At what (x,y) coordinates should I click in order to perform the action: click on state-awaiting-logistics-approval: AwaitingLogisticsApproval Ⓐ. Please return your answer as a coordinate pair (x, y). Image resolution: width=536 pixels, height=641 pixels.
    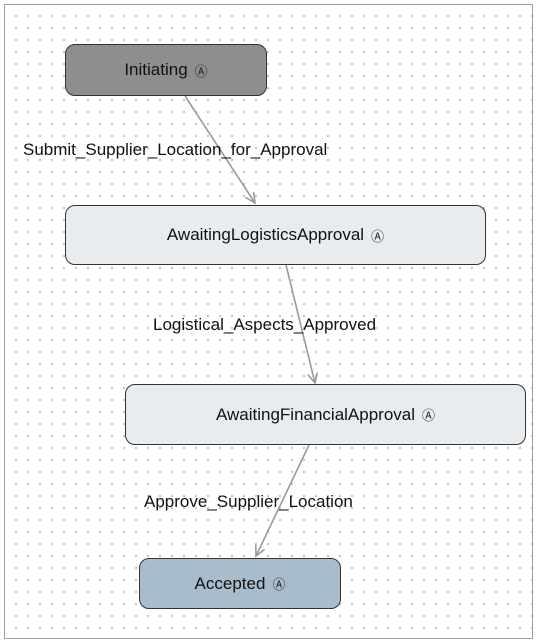
    Looking at the image, I should click on (275, 235).